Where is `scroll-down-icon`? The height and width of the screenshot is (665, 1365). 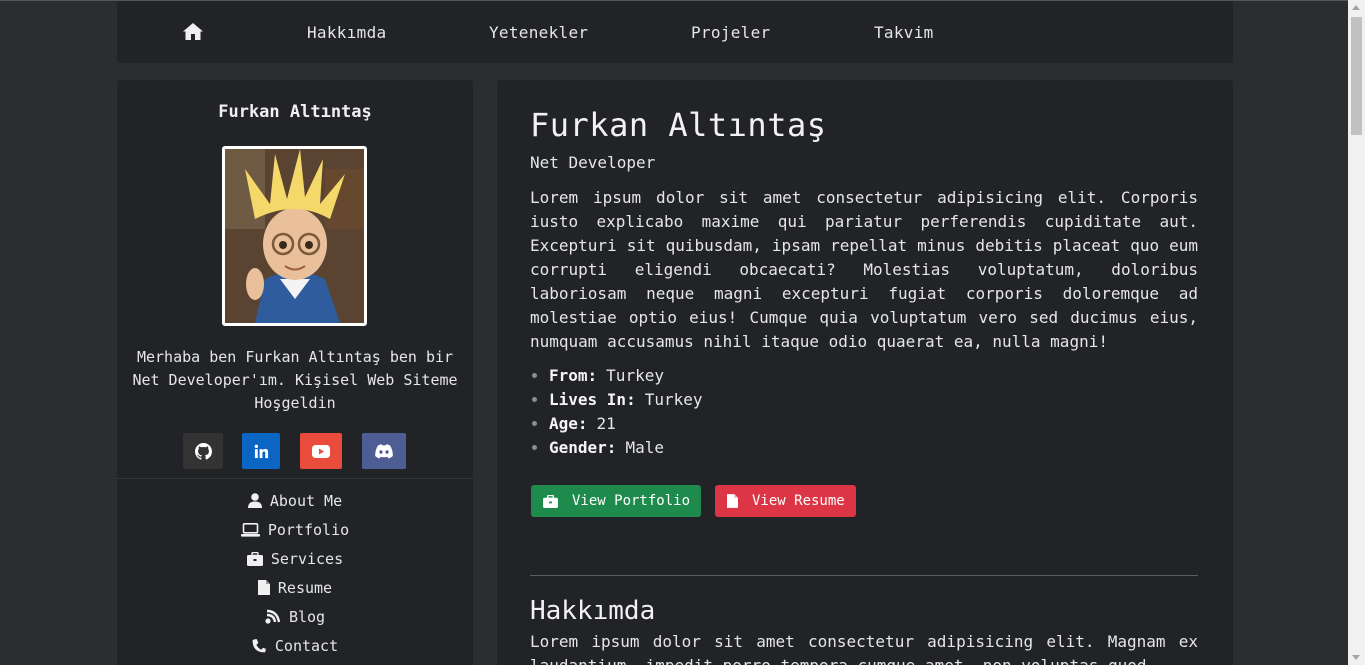 scroll-down-icon is located at coordinates (1356, 657).